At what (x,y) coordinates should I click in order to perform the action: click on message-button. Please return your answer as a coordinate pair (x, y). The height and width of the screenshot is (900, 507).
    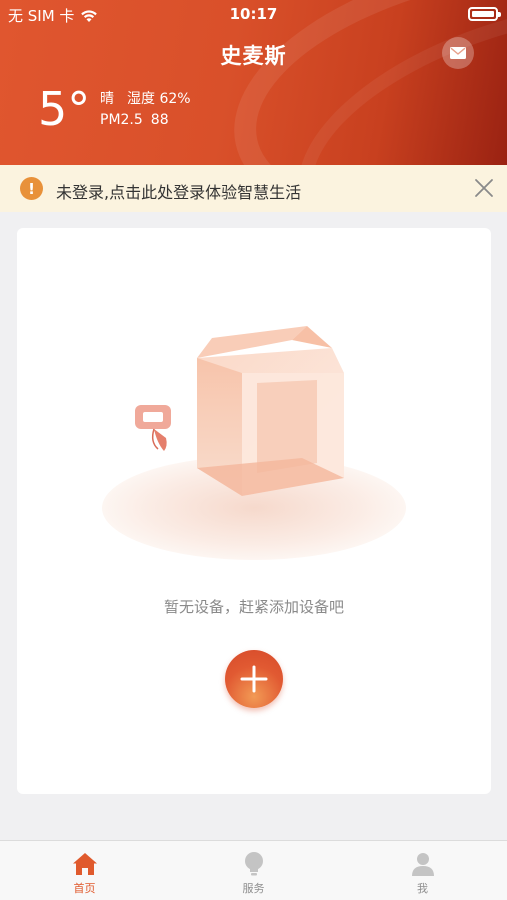
    Looking at the image, I should click on (458, 53).